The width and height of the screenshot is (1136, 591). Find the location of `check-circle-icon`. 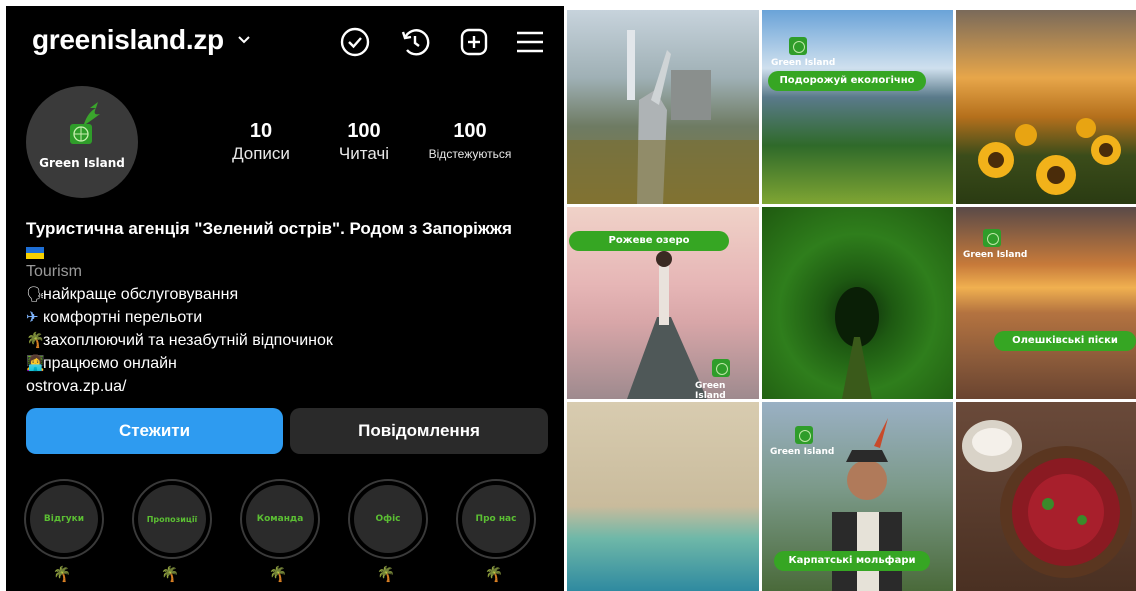

check-circle-icon is located at coordinates (355, 42).